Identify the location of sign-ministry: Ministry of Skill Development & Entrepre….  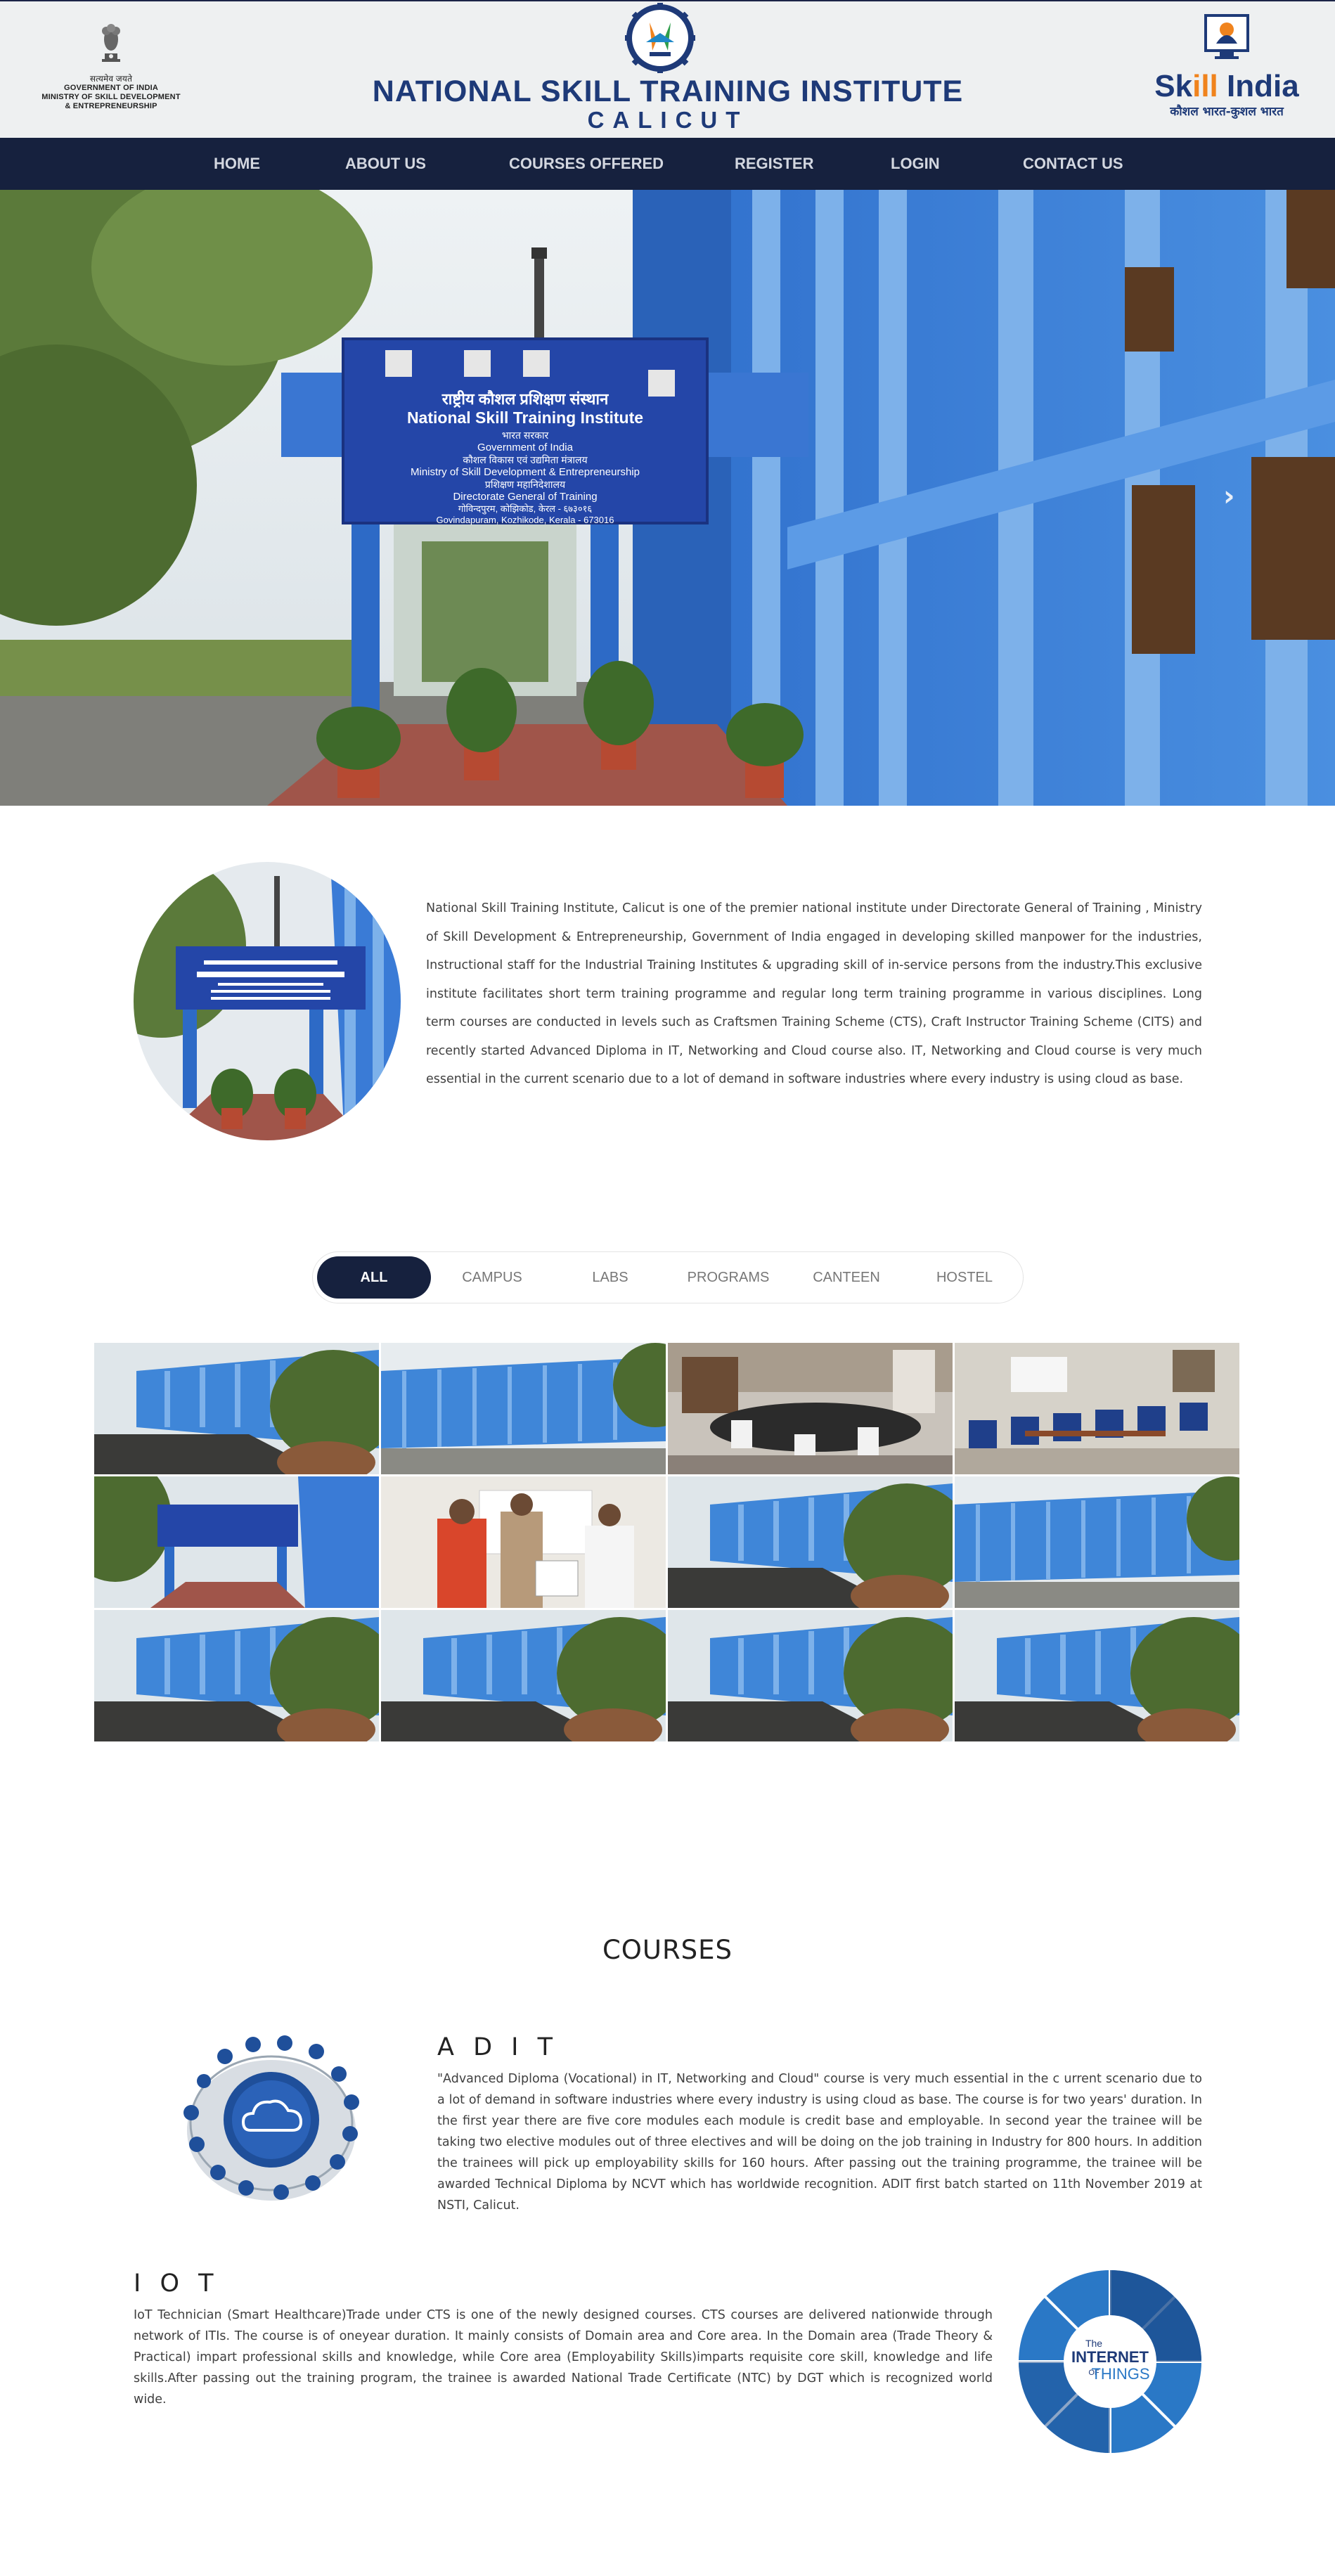
(525, 472).